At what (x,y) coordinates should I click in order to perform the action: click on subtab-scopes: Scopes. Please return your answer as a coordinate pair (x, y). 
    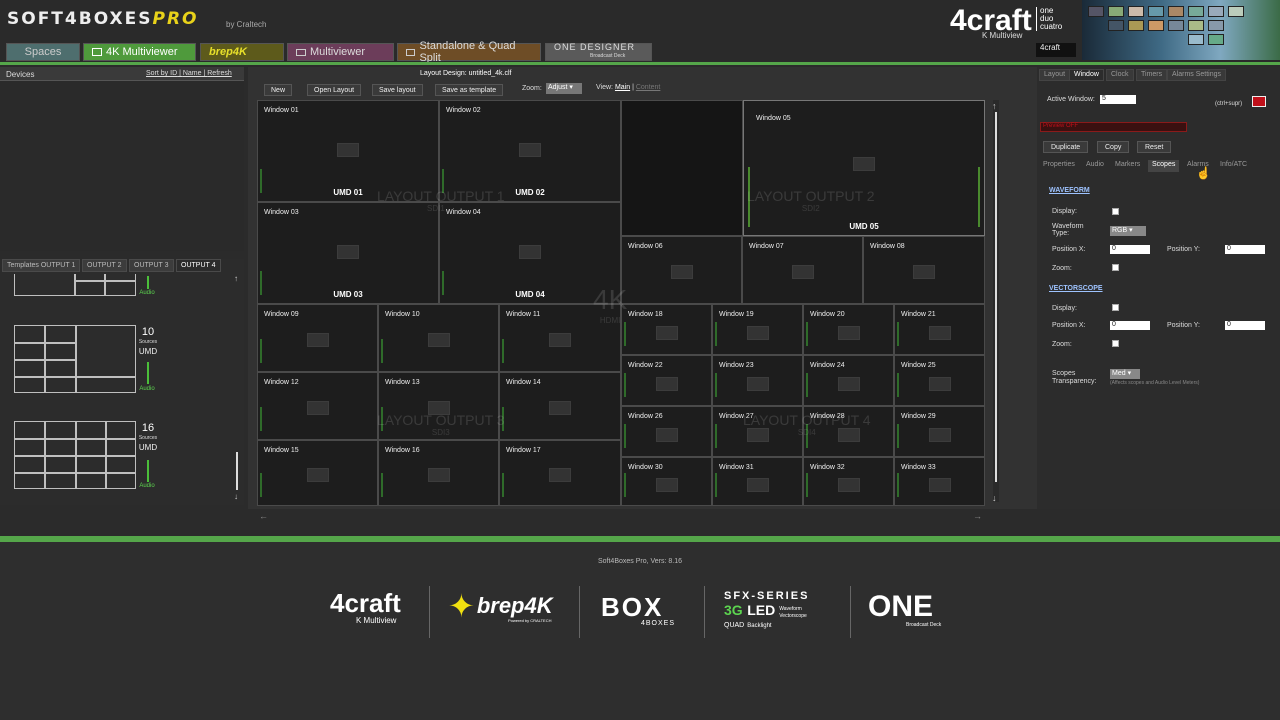
    Looking at the image, I should click on (1164, 166).